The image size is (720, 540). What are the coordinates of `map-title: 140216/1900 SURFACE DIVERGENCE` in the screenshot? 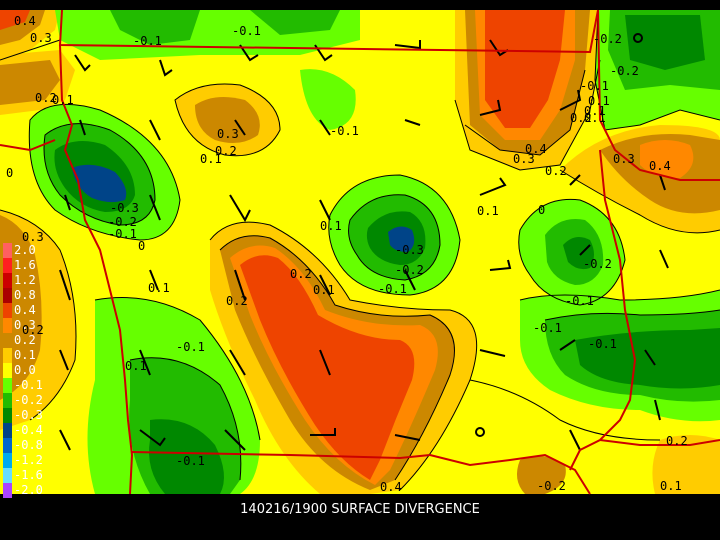 It's located at (360, 509).